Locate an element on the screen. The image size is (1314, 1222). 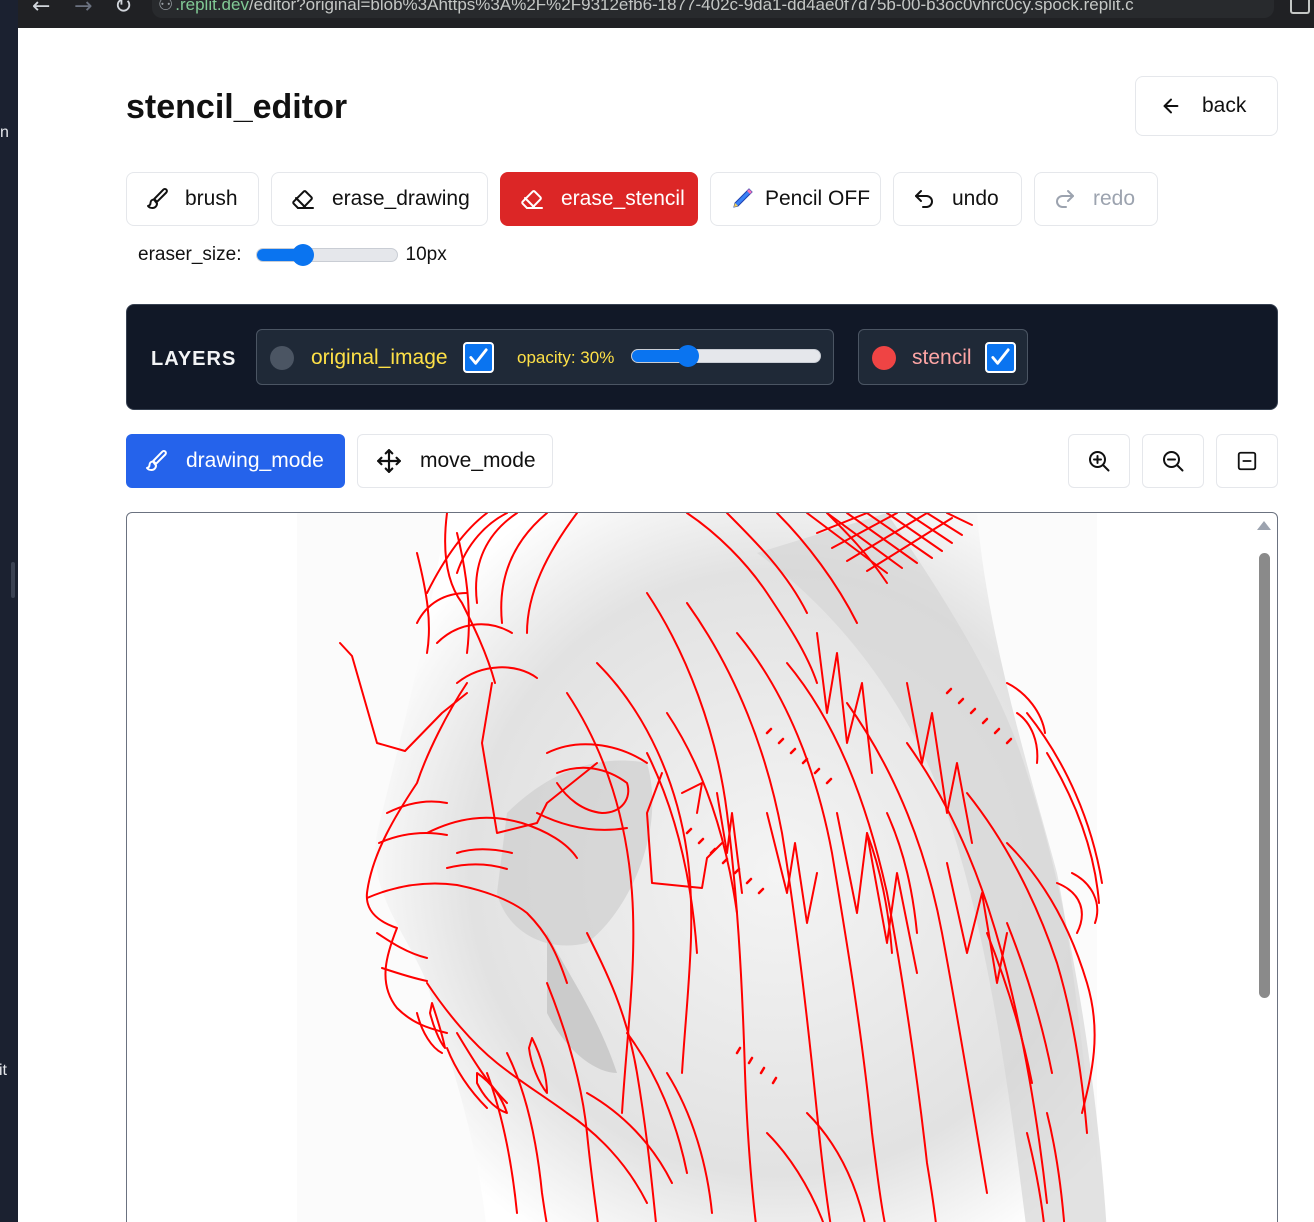
pencil-icon is located at coordinates (743, 198).